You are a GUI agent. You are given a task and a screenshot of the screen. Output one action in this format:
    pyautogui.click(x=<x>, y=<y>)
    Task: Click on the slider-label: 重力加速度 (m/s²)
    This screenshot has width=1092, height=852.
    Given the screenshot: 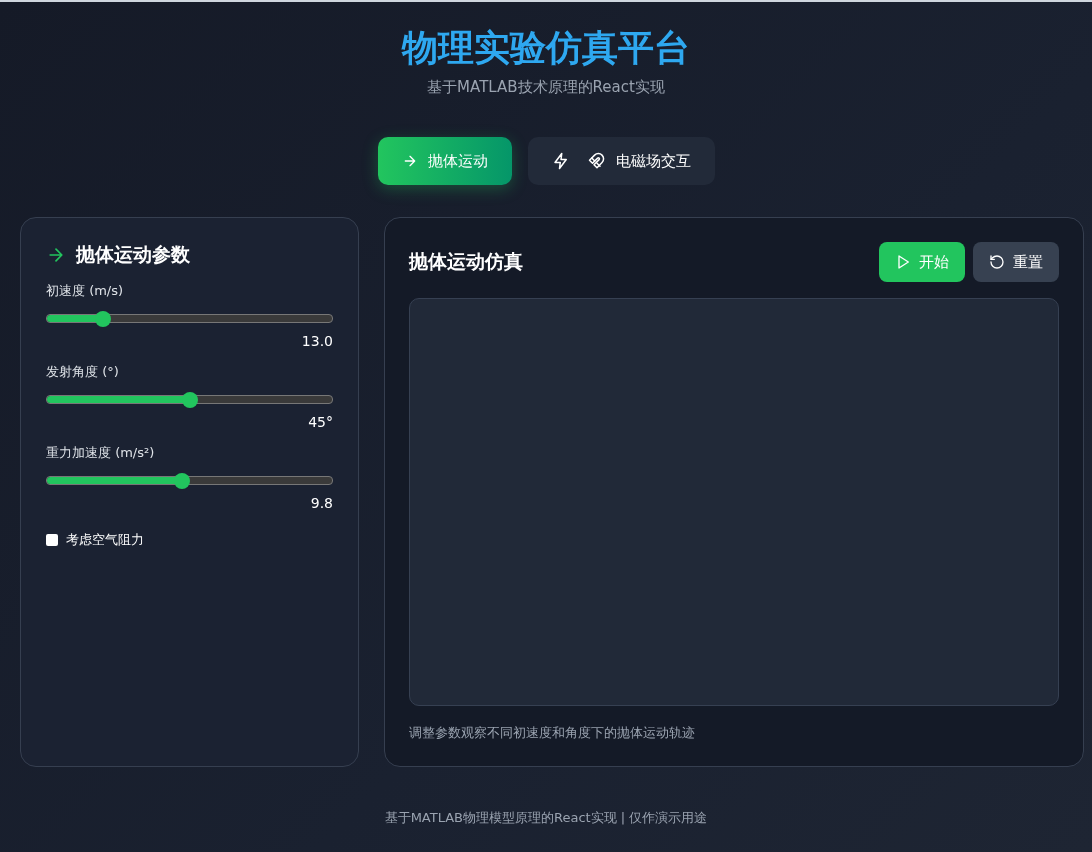 What is the action you would take?
    pyautogui.click(x=101, y=453)
    